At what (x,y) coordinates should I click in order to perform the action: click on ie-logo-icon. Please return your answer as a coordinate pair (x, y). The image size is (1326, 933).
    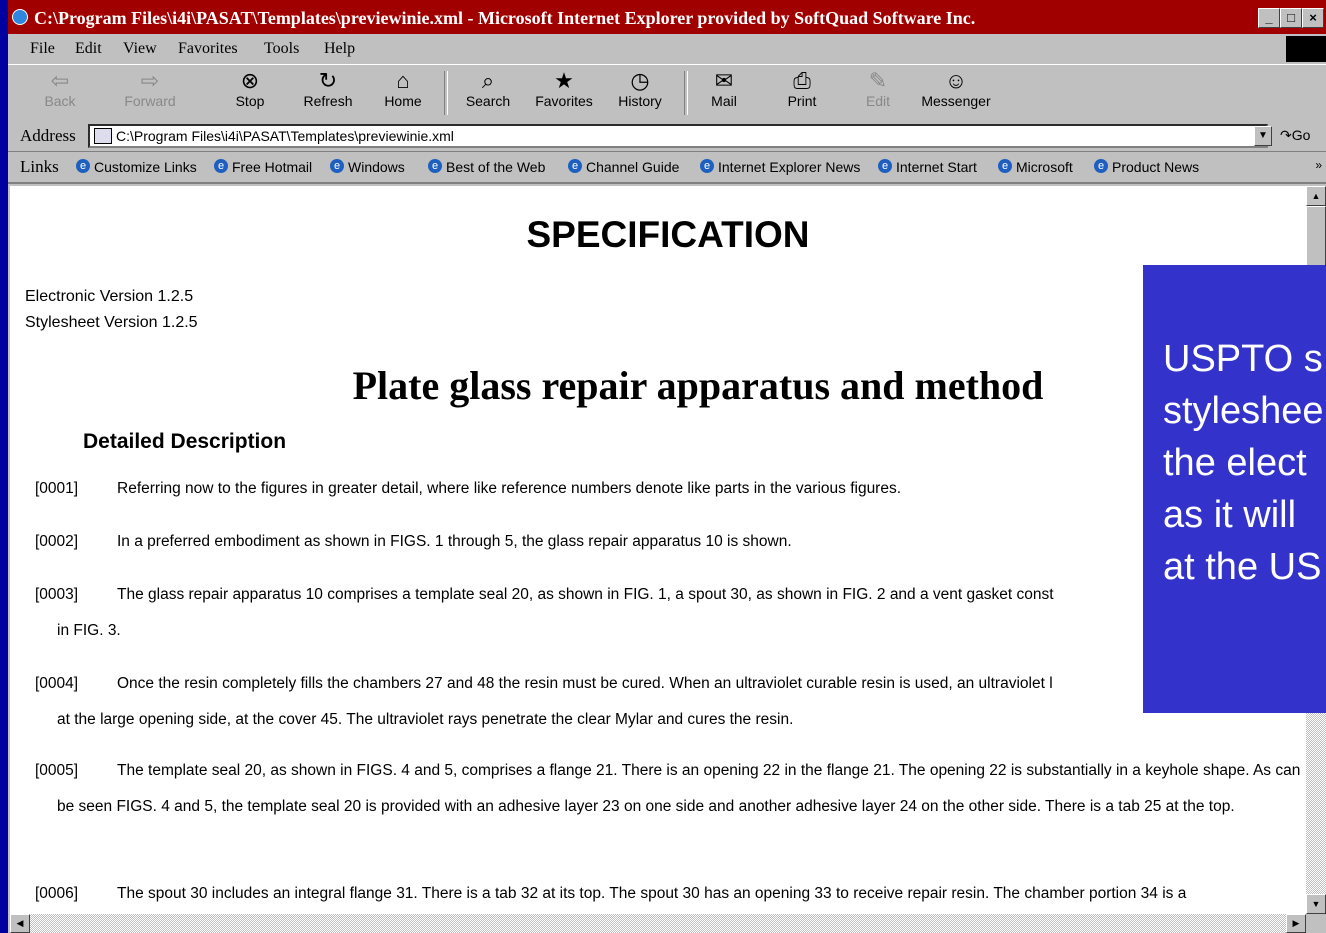
    Looking at the image, I should click on (20, 17).